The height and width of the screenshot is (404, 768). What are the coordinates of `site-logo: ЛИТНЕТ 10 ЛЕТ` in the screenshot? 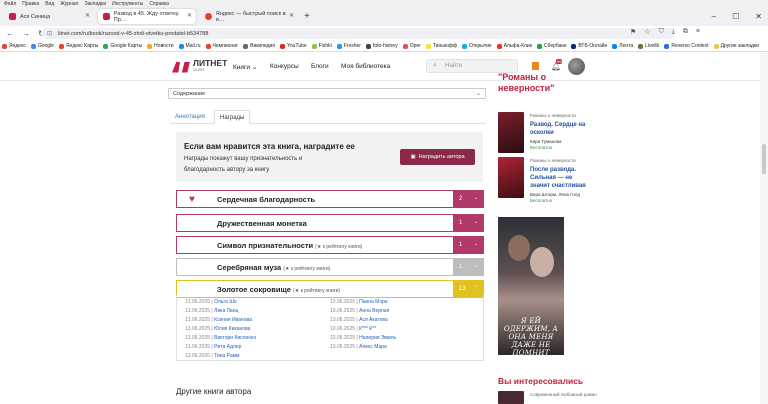 It's located at (199, 66).